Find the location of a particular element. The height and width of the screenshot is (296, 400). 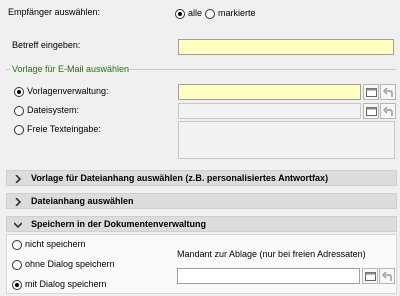

template-group-title: Vorlage für E-Mail auswählen is located at coordinates (71, 69).